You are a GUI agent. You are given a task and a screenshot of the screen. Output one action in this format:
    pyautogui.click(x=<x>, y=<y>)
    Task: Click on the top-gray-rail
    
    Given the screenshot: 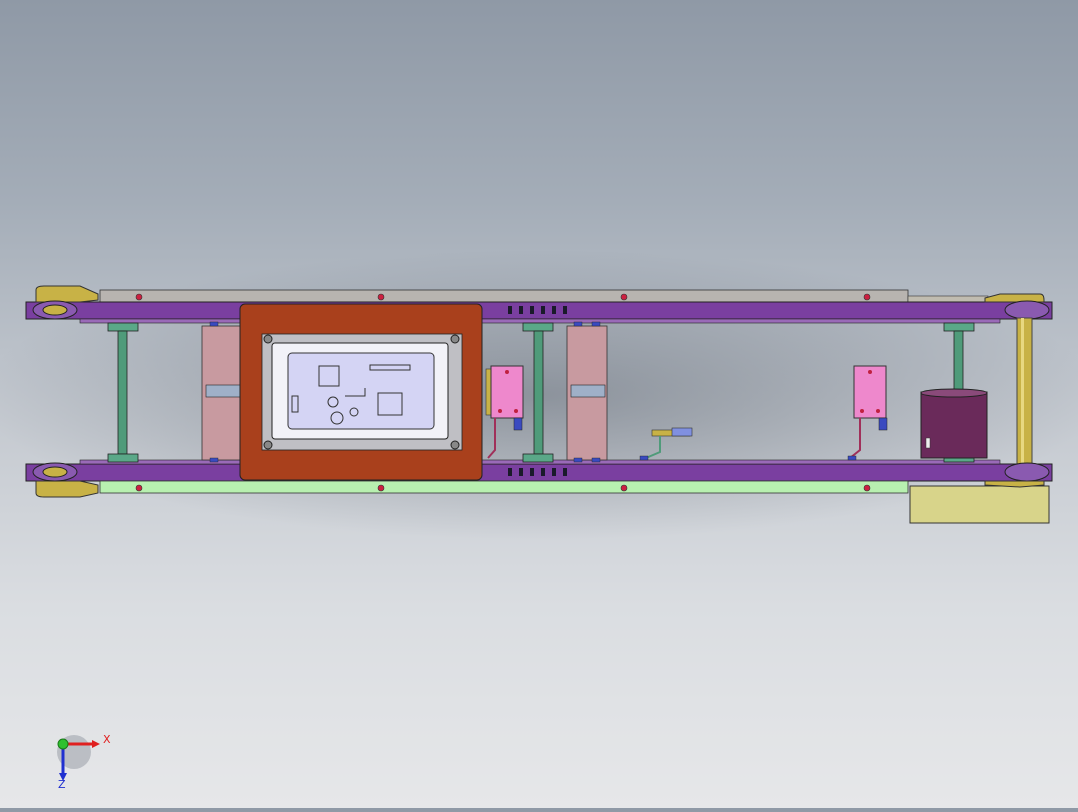 What is the action you would take?
    pyautogui.click(x=504, y=296)
    